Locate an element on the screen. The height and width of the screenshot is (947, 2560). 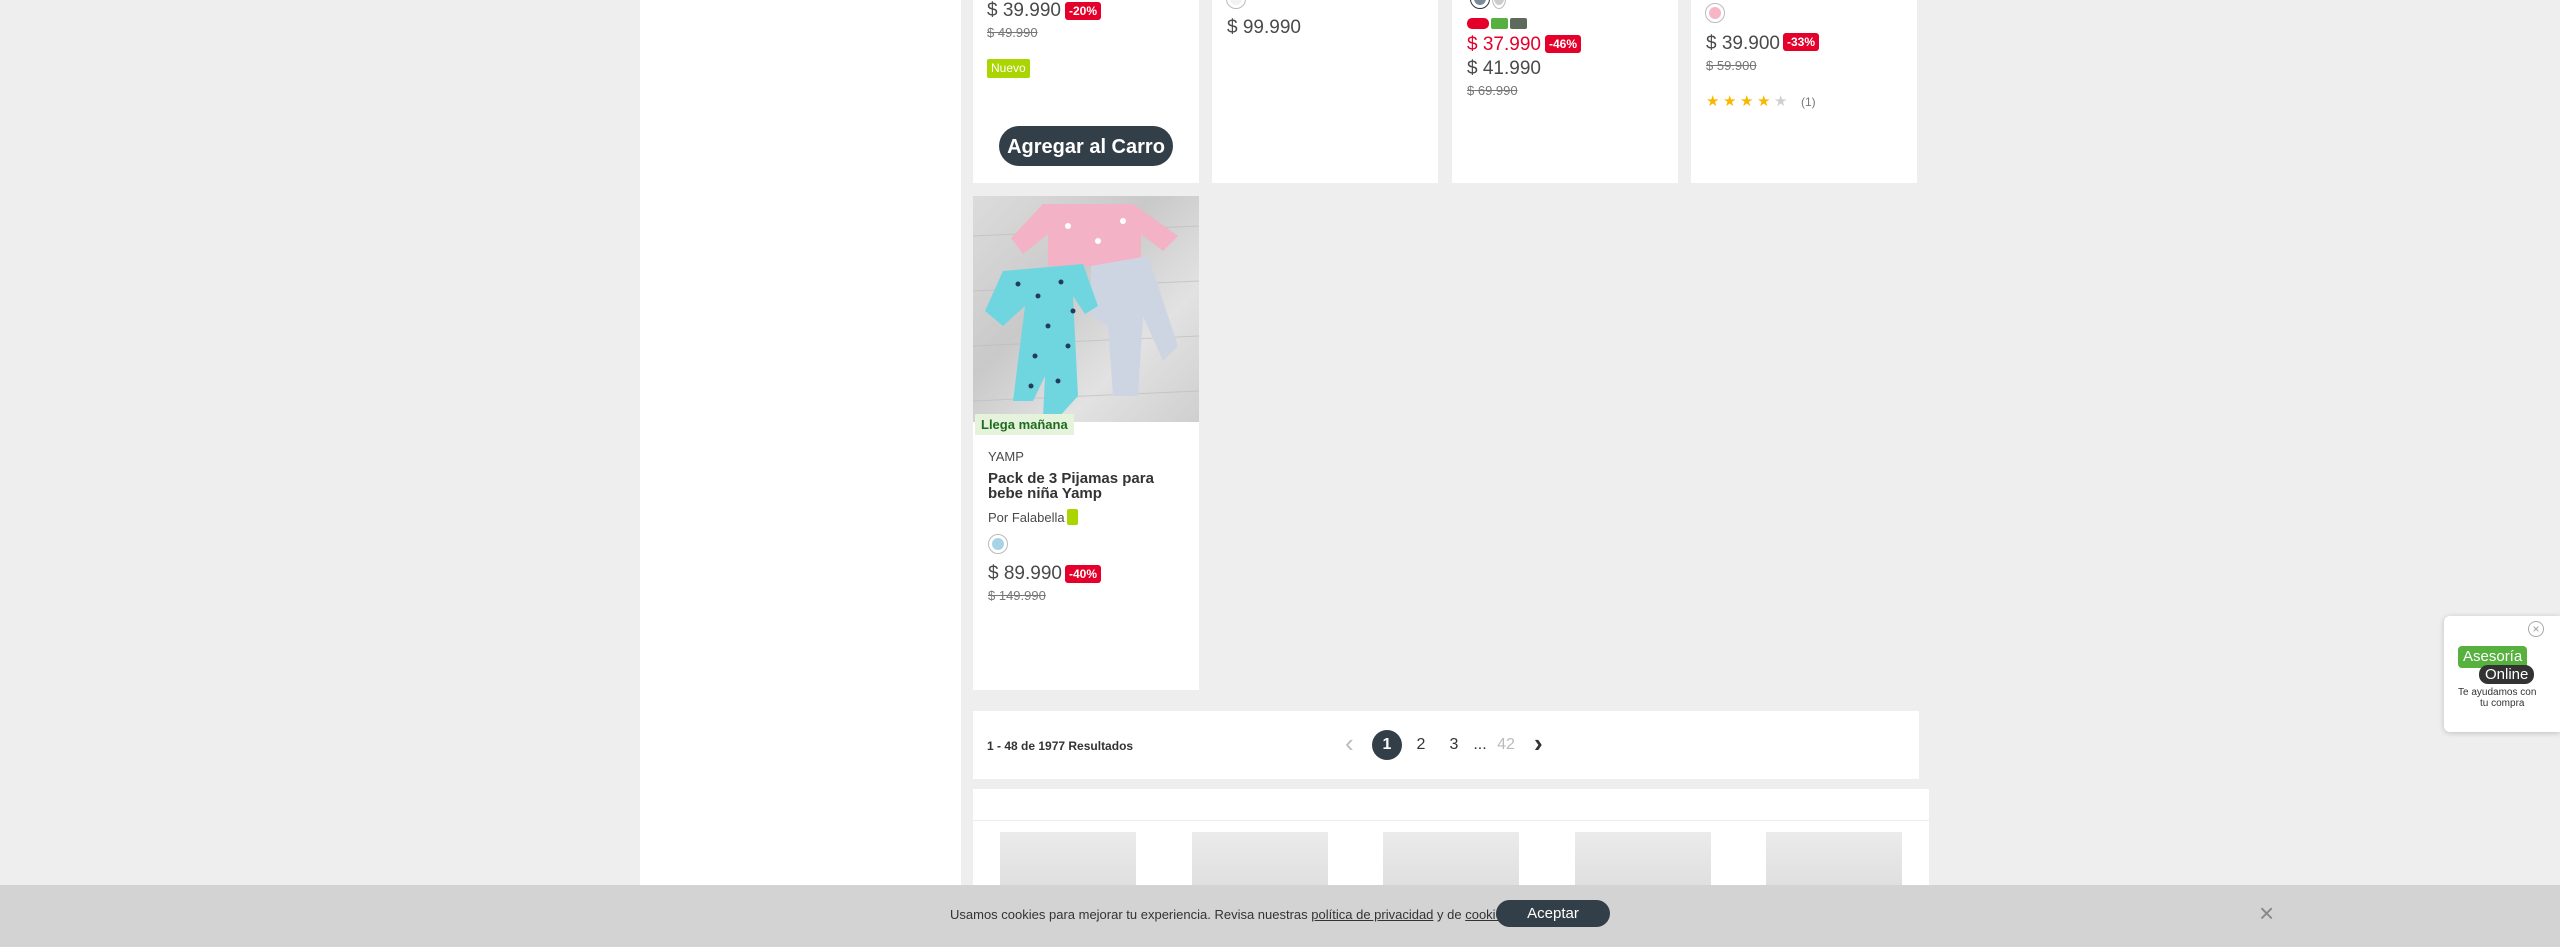
product-price: $ 39.990 is located at coordinates (1024, 10).